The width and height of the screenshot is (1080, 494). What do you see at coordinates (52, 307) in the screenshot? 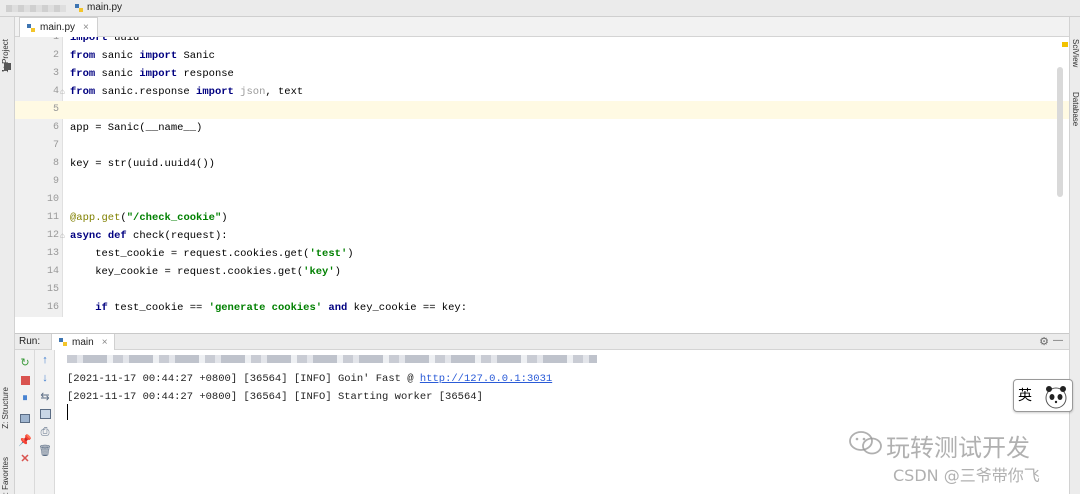
I see `line-number: 16` at bounding box center [52, 307].